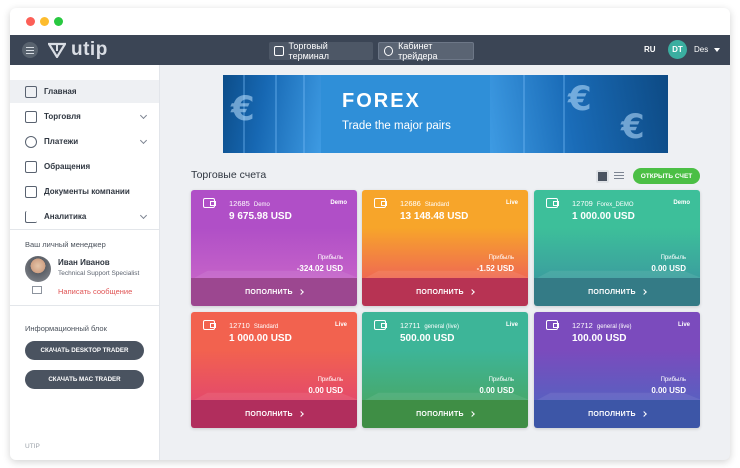 The image size is (740, 468). Describe the element at coordinates (30, 50) in the screenshot. I see `menu-toggle-button` at that location.